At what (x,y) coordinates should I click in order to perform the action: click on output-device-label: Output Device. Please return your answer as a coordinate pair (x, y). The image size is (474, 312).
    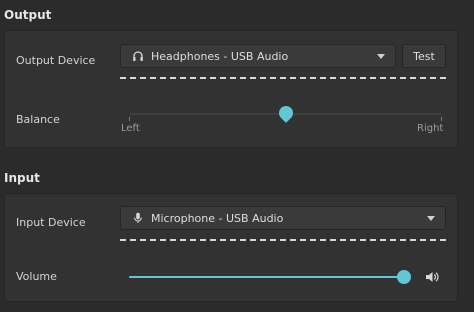
    Looking at the image, I should click on (56, 60).